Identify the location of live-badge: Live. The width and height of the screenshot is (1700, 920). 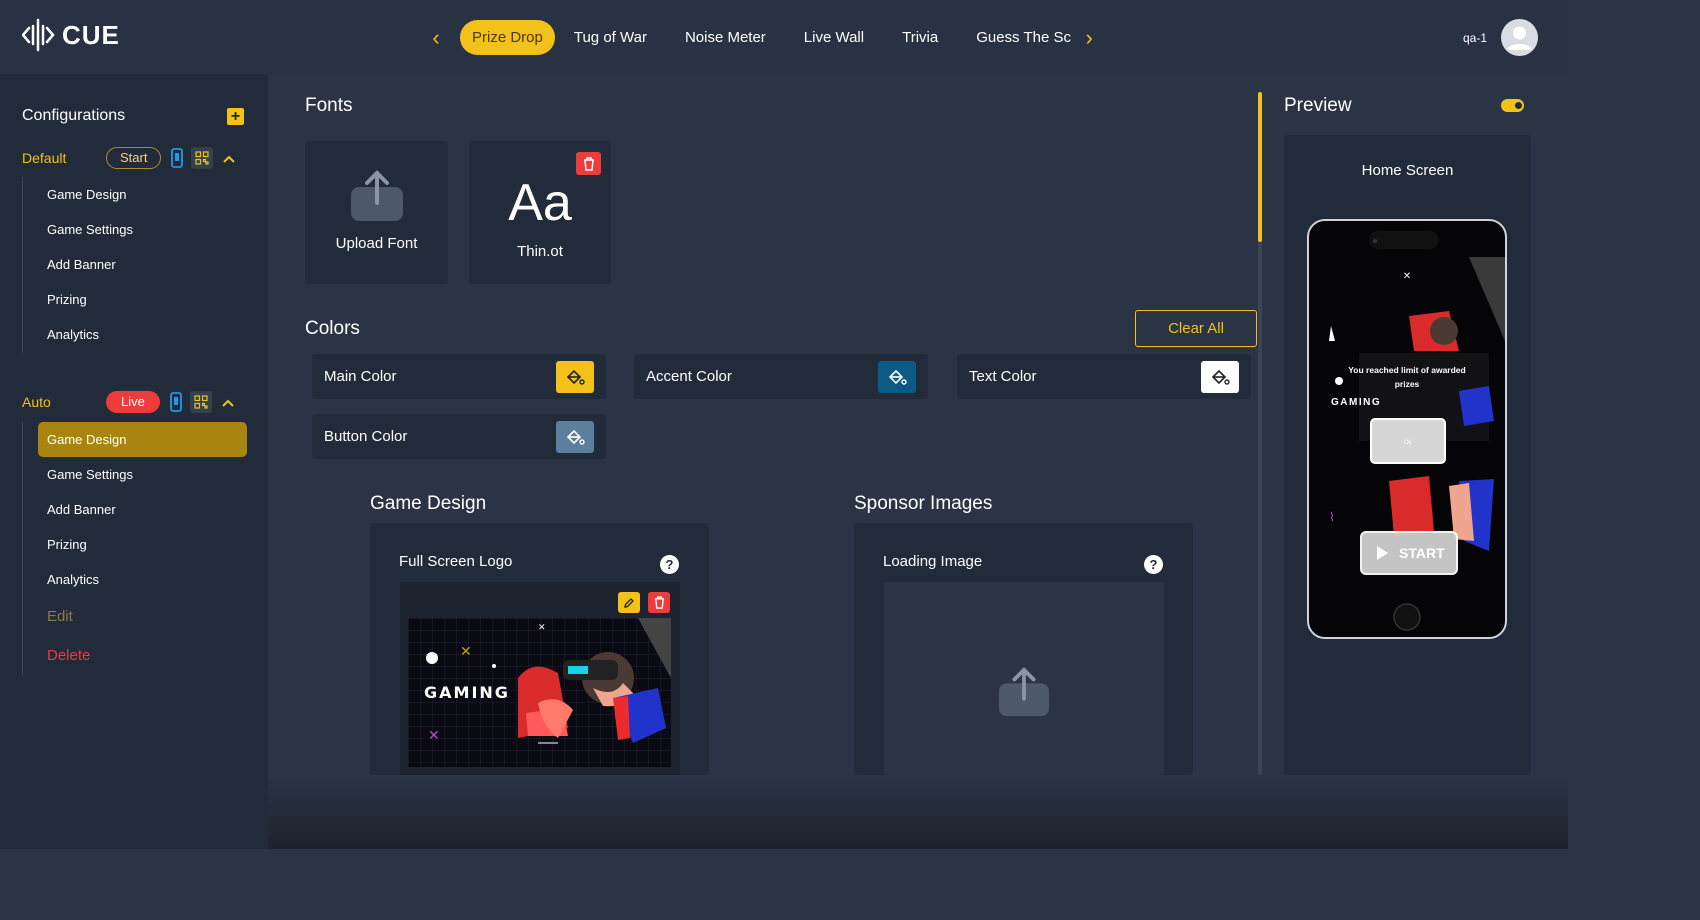
(133, 402).